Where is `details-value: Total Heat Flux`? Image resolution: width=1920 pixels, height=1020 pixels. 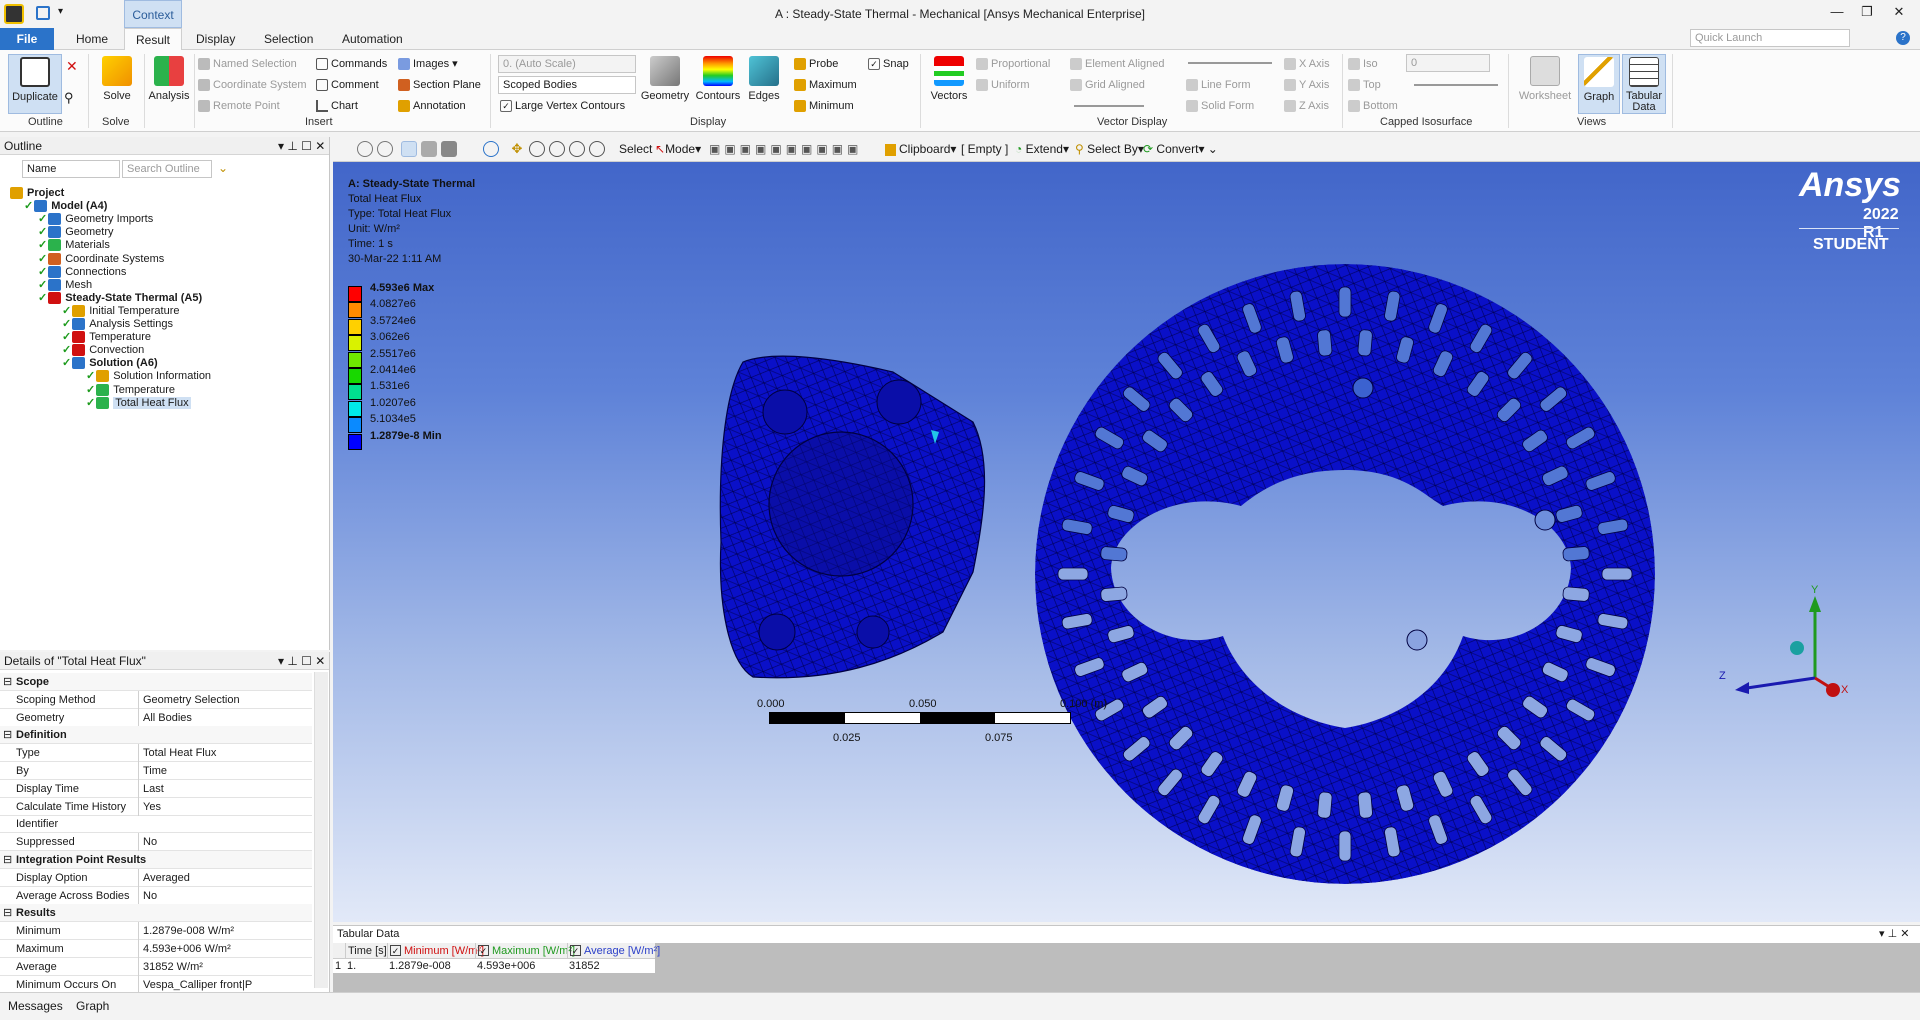
details-value: Total Heat Flux is located at coordinates (225, 753).